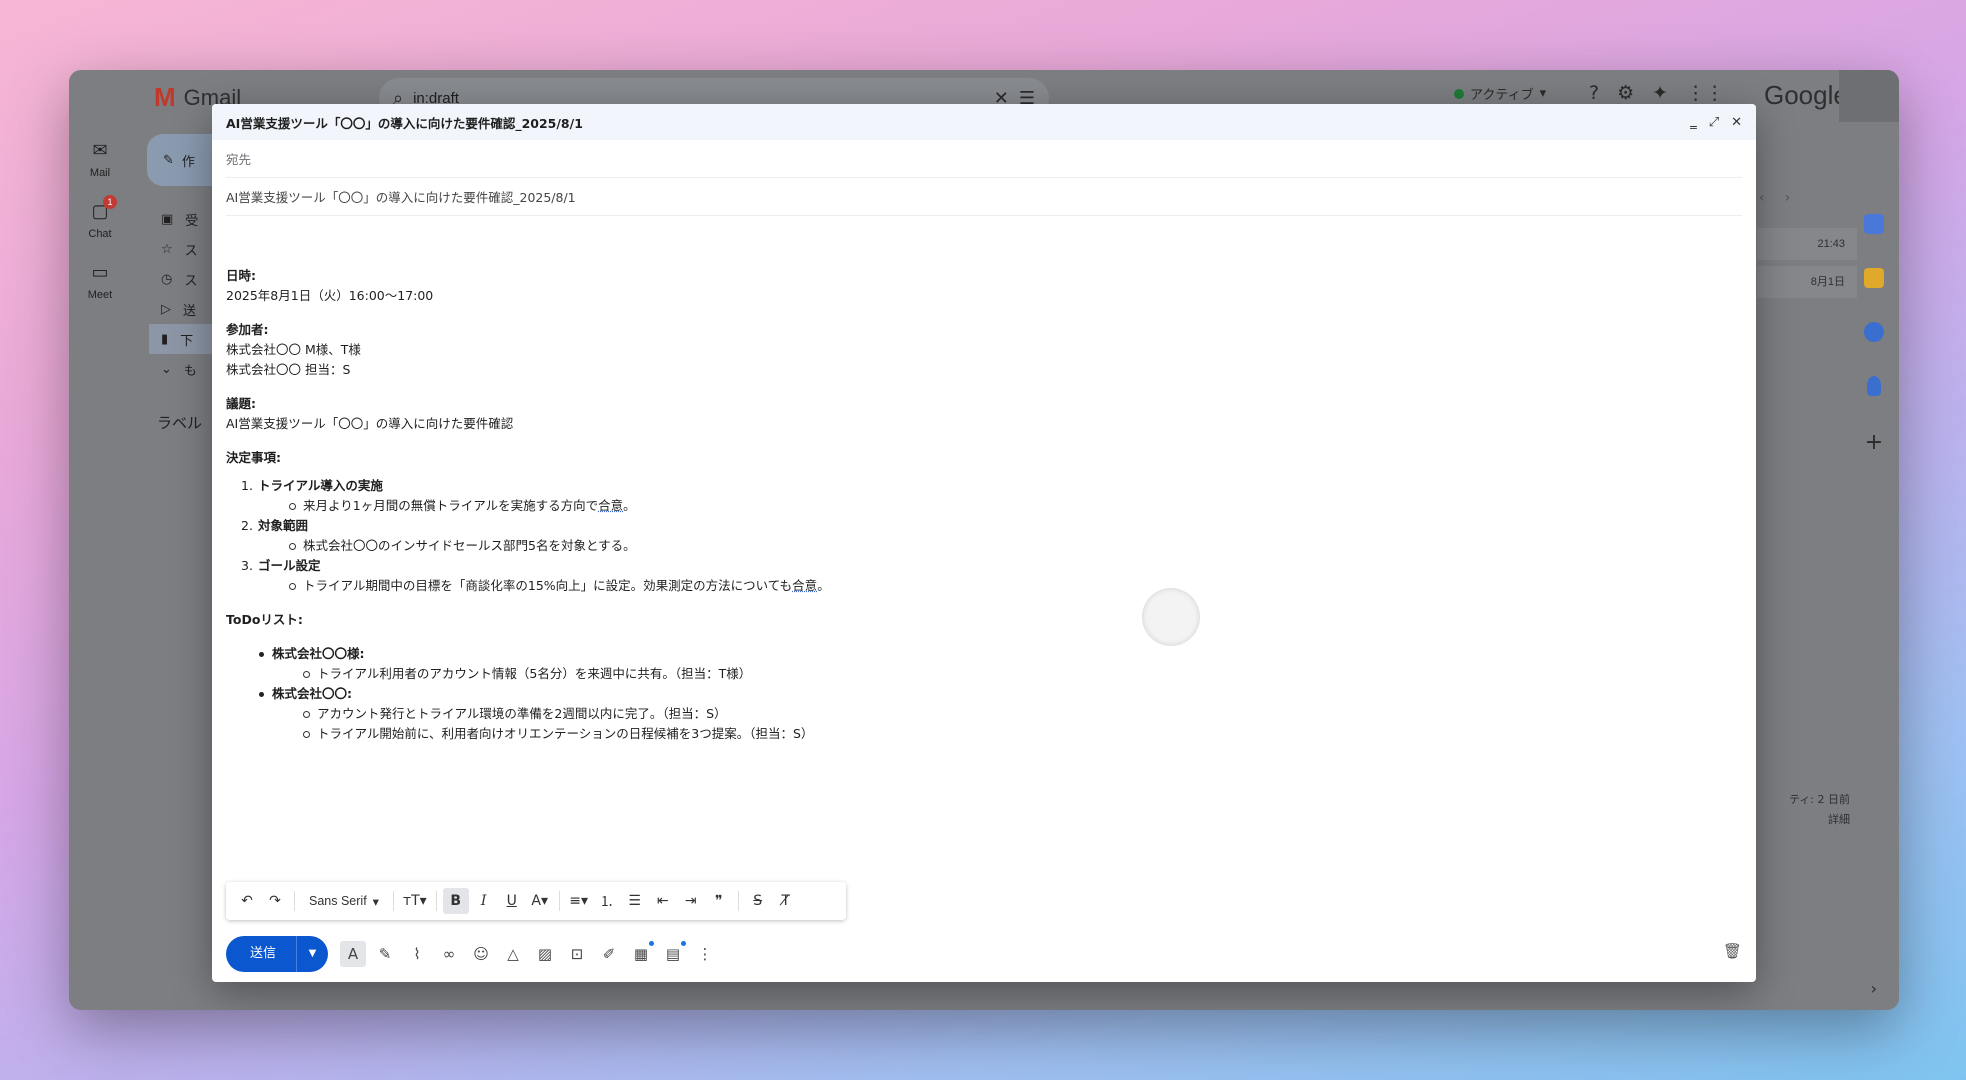  I want to click on decision-title: ゴール設定, so click(289, 565).